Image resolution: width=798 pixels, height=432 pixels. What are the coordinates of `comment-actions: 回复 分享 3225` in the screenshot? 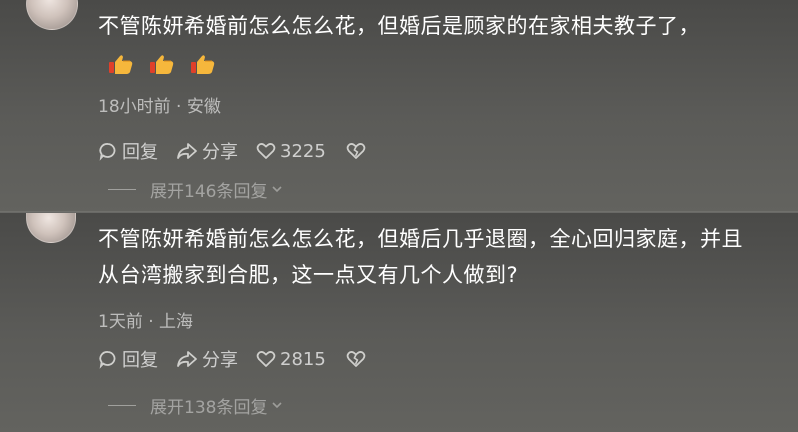 It's located at (243, 151).